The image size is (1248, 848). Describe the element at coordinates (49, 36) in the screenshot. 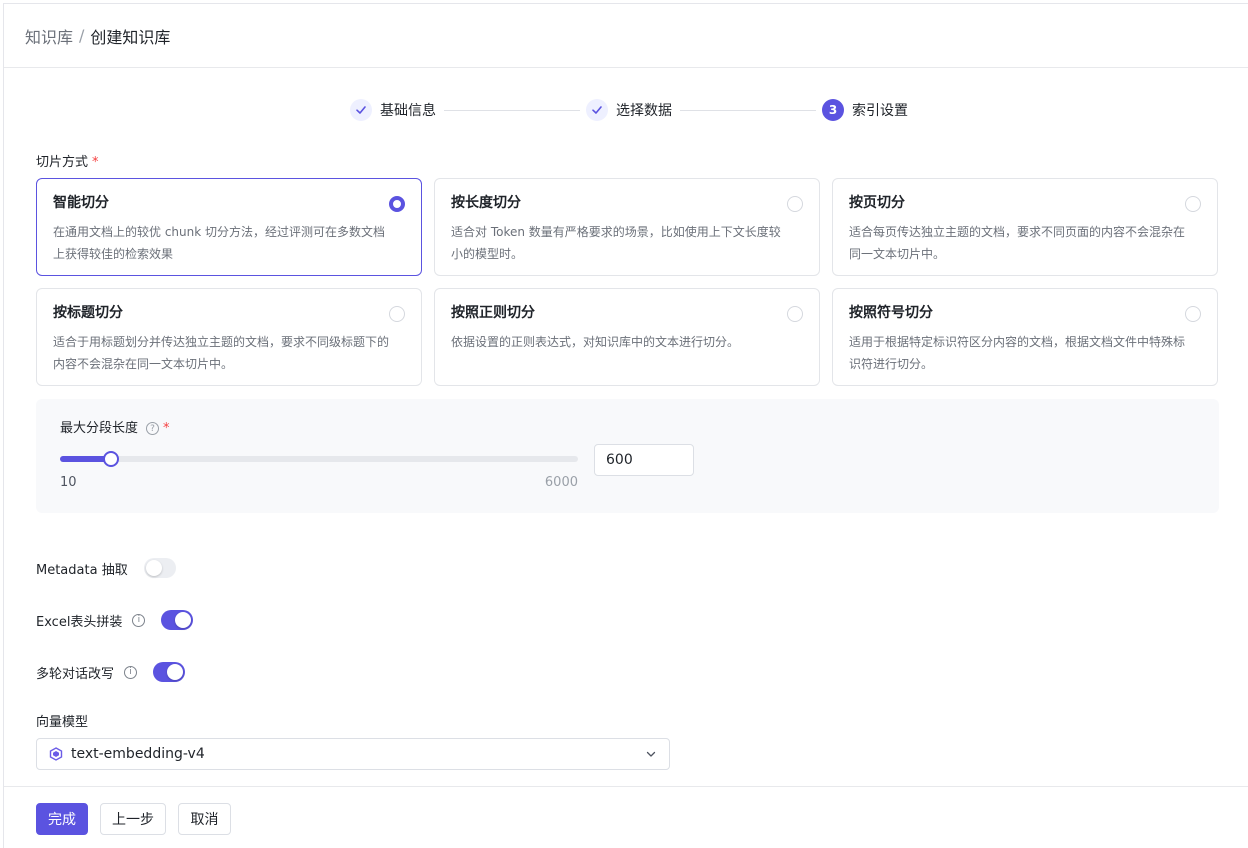

I see `breadcrumb-root: 知识库` at that location.